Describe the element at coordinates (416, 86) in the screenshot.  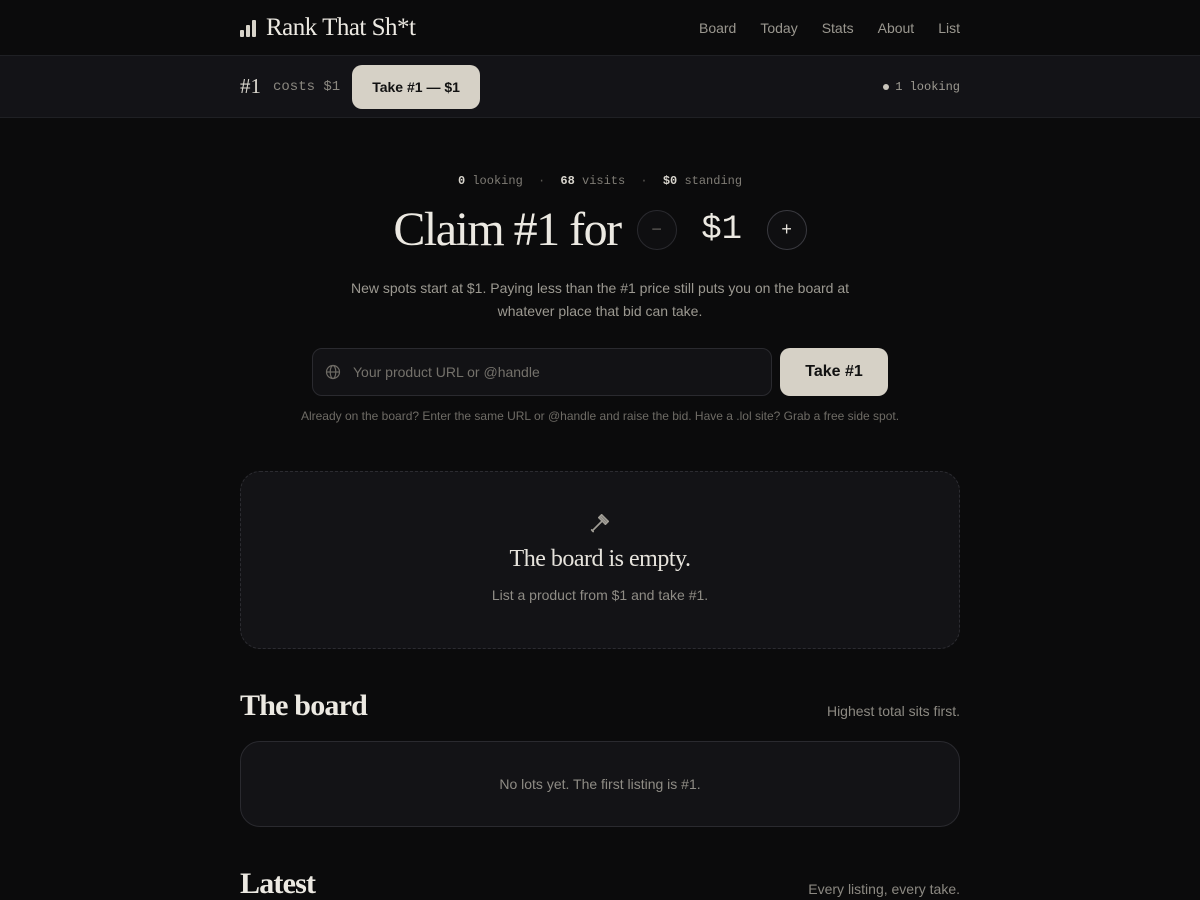
I see `take-first-strip-button: Take #1 — $1` at that location.